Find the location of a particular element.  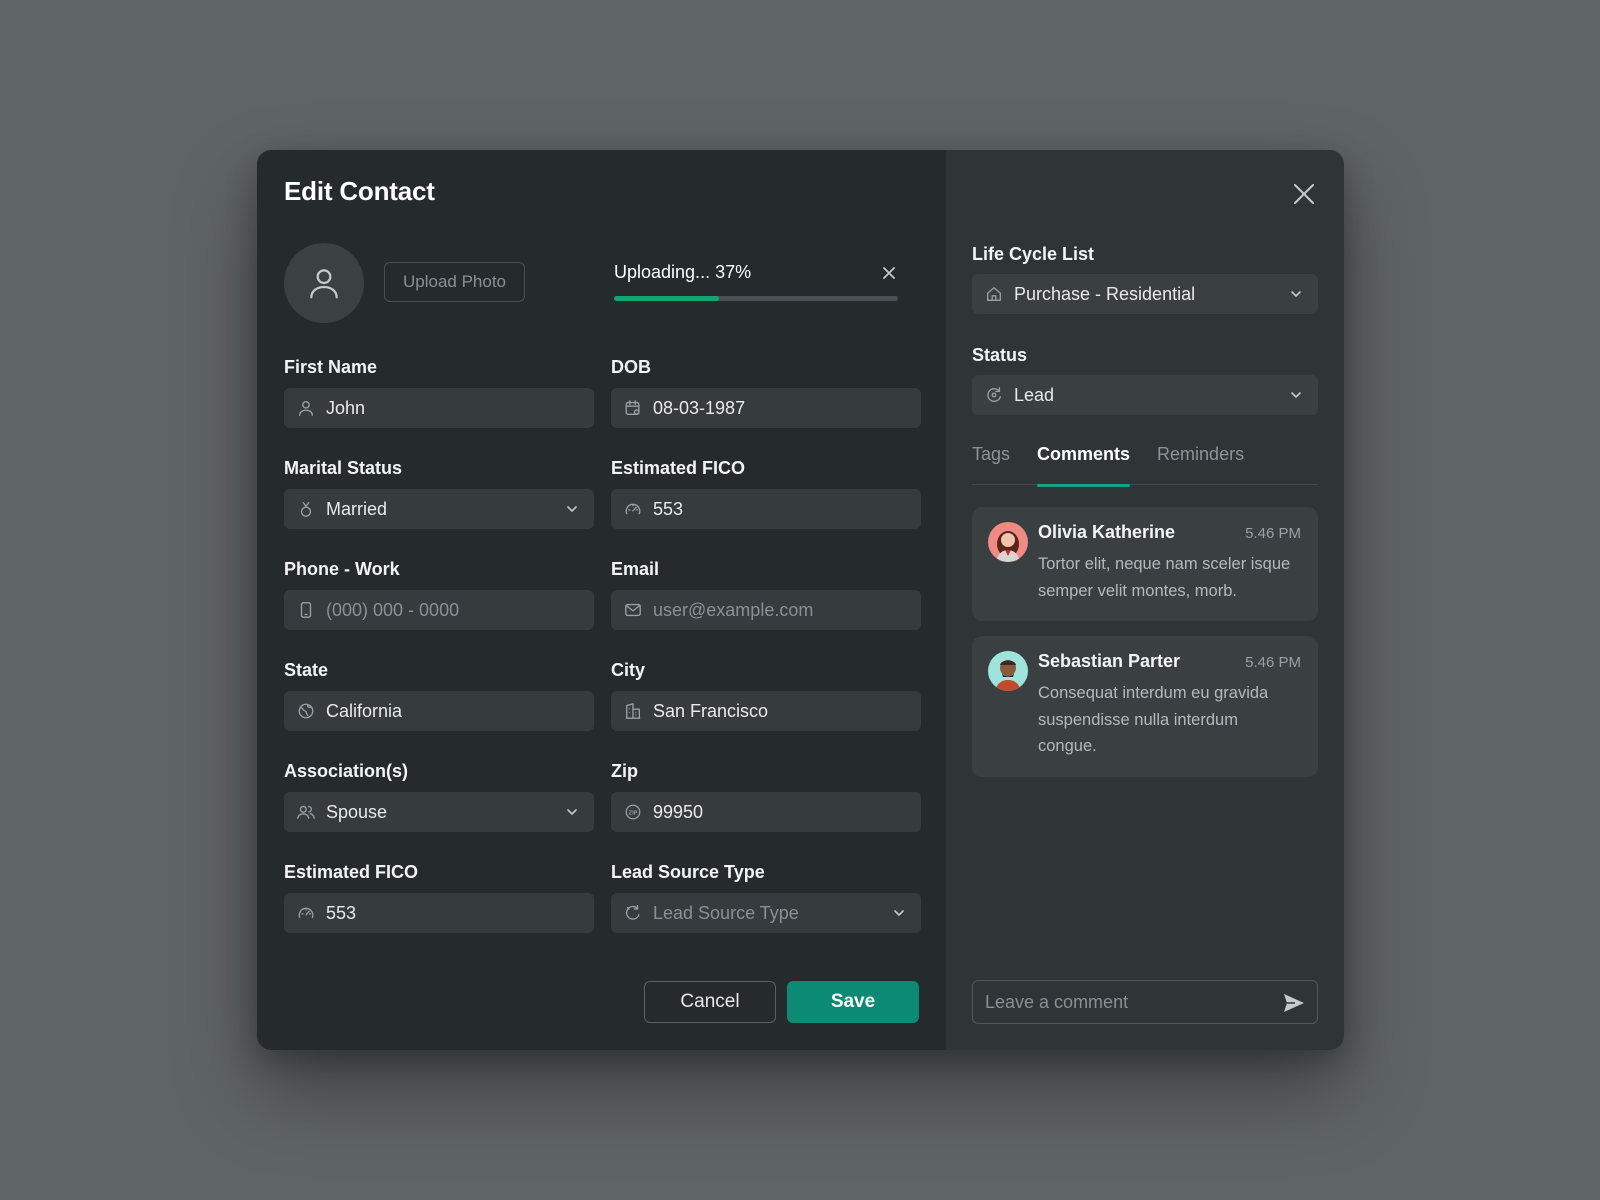

zip-value: 99950 is located at coordinates (678, 811).